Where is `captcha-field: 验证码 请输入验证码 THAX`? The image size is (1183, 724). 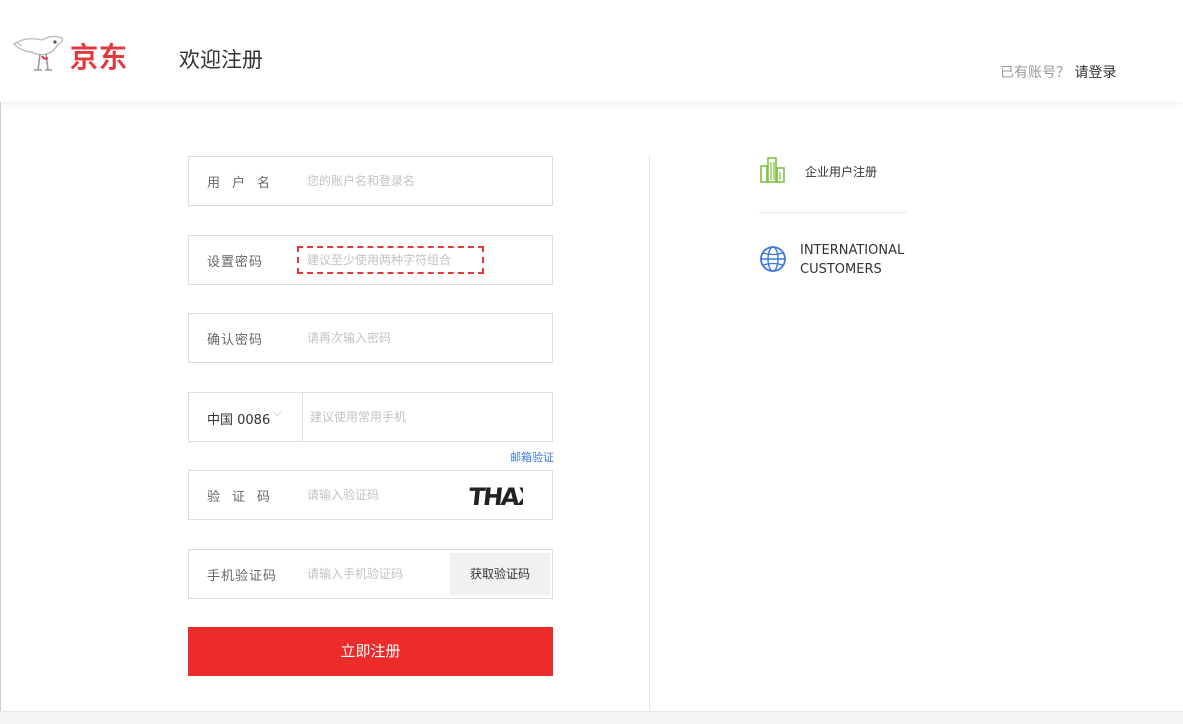
captcha-field: 验证码 请输入验证码 THAX is located at coordinates (370, 495).